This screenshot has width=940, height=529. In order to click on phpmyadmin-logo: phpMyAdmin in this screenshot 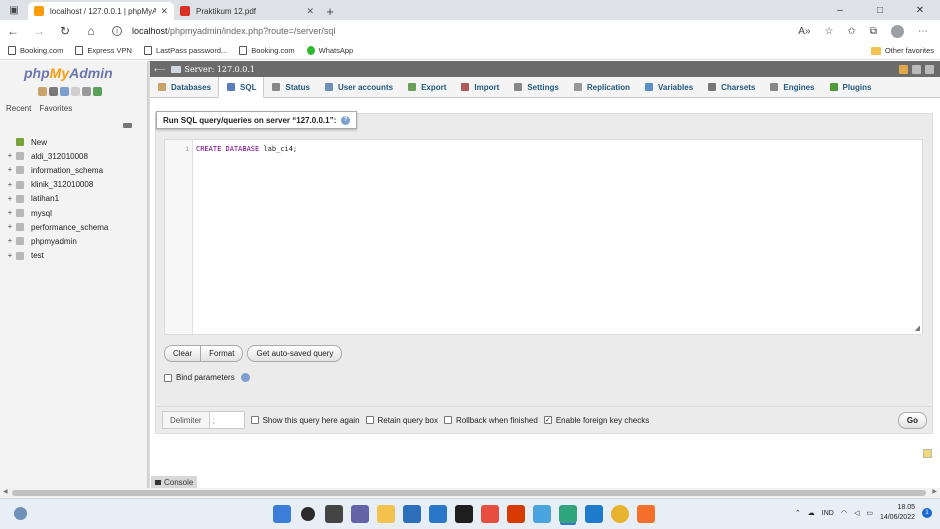, I will do `click(68, 73)`.